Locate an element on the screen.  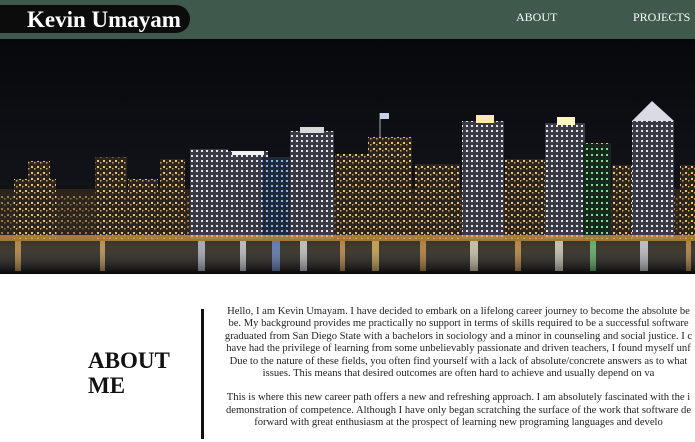
top-navbar: Kevin Umayam ABOUT PROJECTS is located at coordinates (347, 19).